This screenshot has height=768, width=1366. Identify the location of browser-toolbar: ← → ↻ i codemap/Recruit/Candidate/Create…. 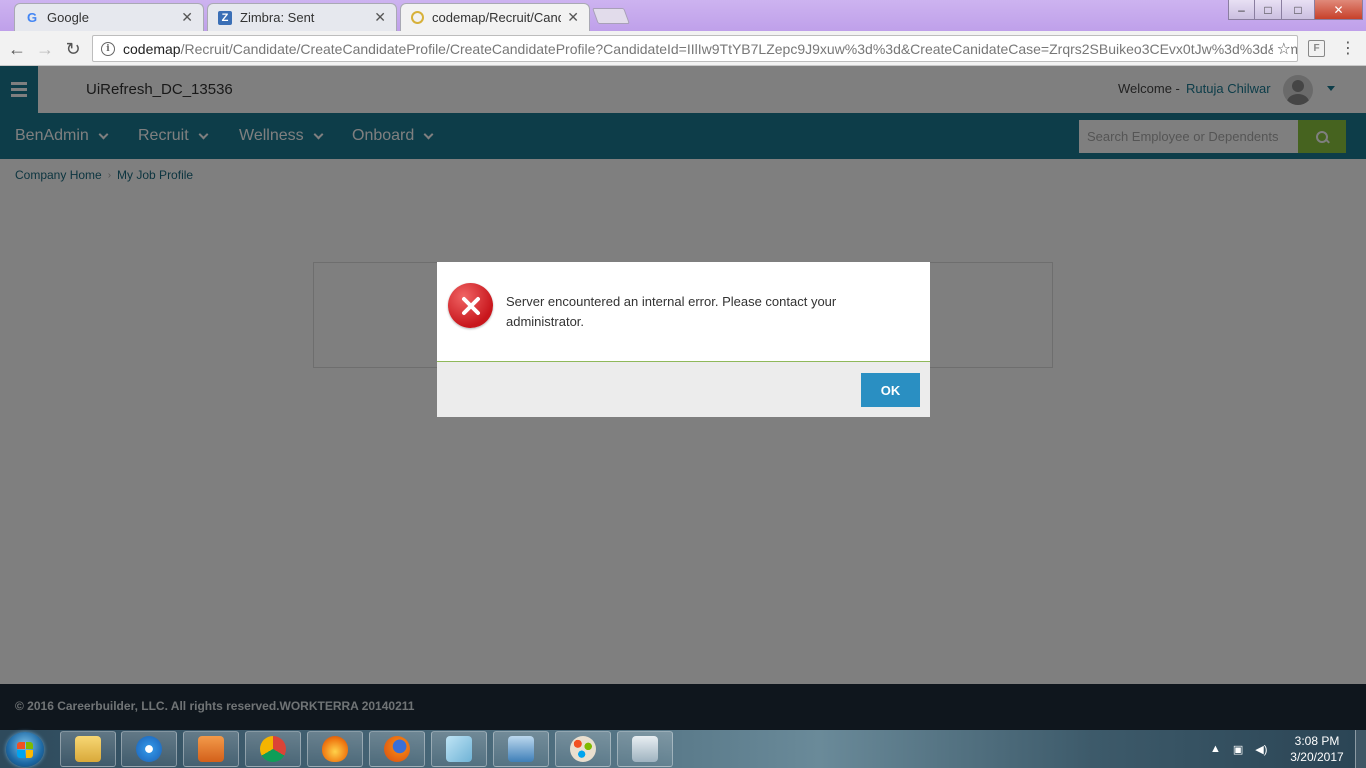
(683, 48).